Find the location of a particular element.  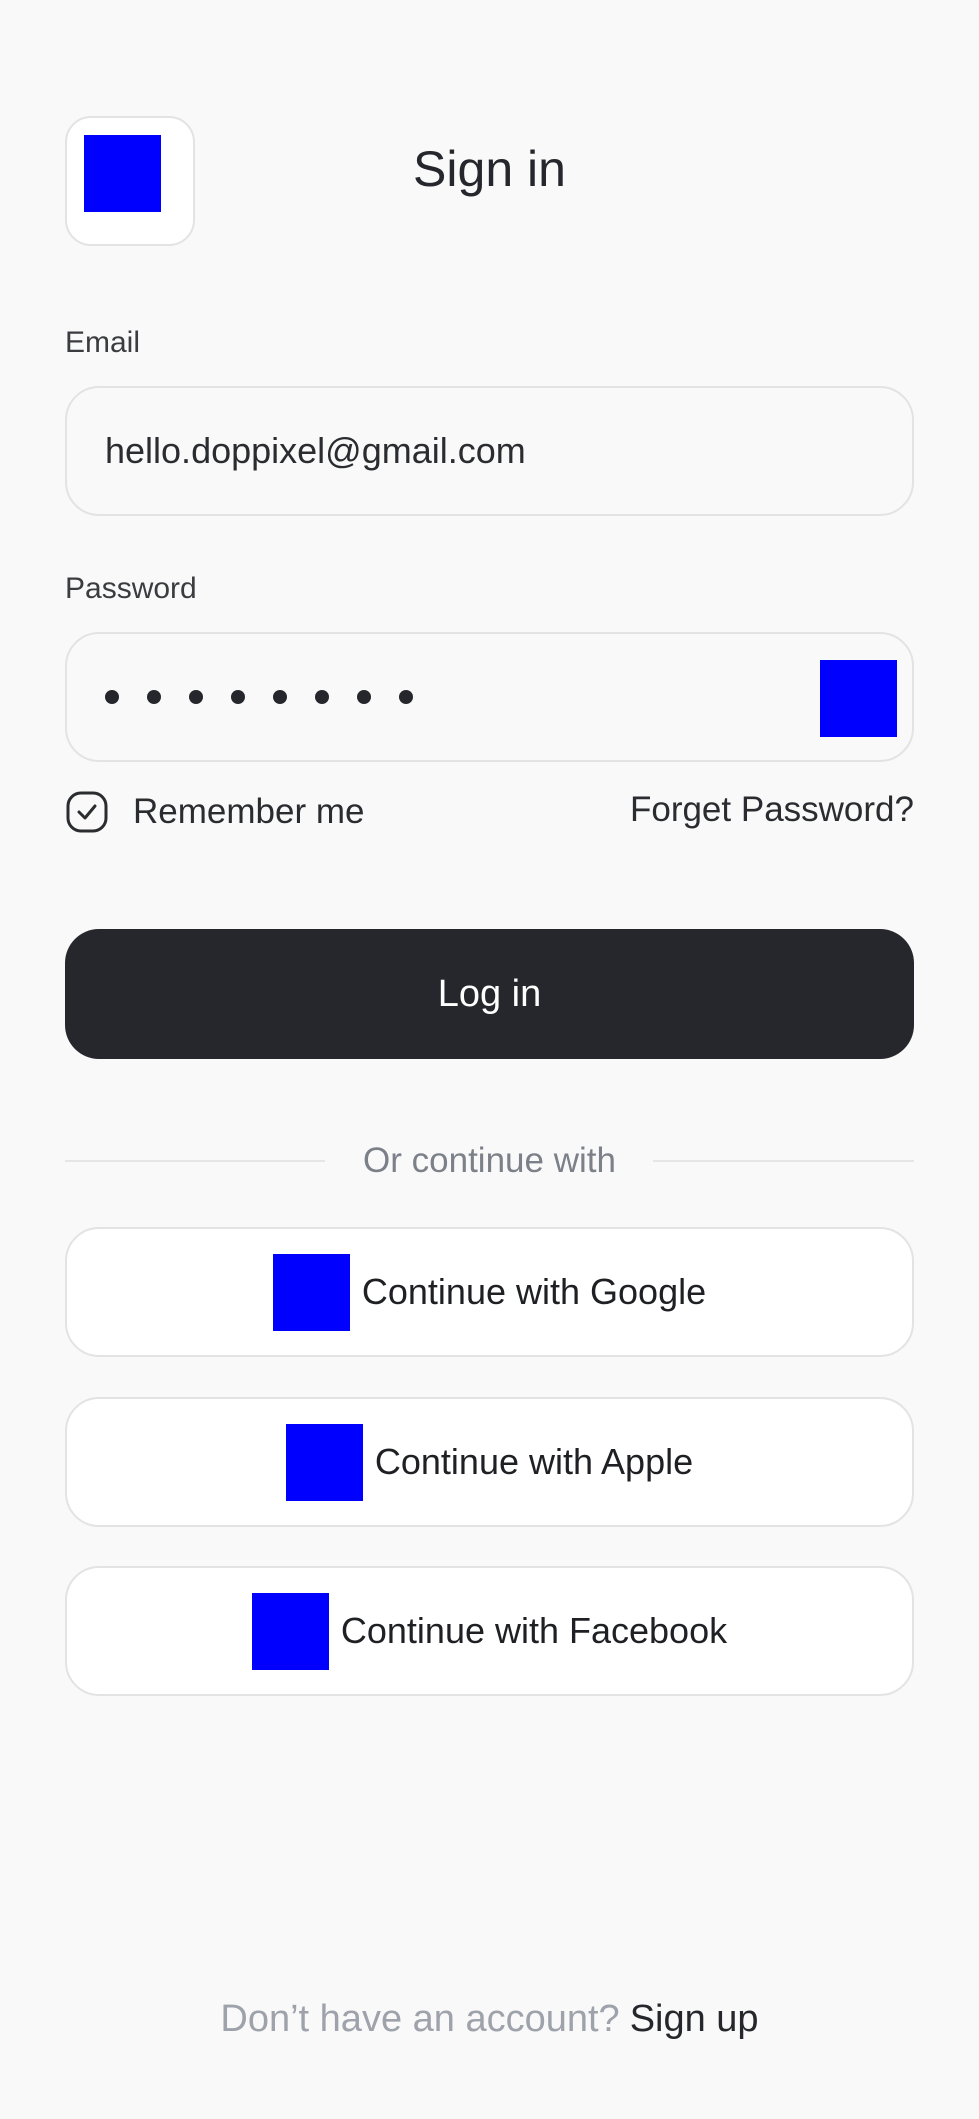

apple-button-label: Continue with Apple is located at coordinates (534, 1461).